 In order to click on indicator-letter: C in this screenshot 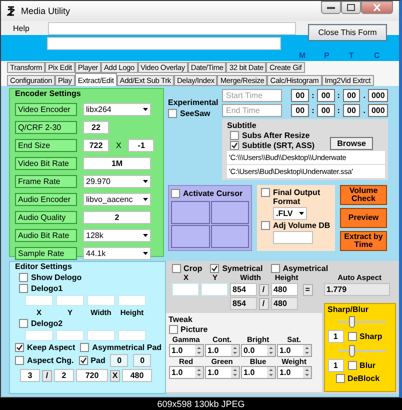, I will do `click(377, 56)`.